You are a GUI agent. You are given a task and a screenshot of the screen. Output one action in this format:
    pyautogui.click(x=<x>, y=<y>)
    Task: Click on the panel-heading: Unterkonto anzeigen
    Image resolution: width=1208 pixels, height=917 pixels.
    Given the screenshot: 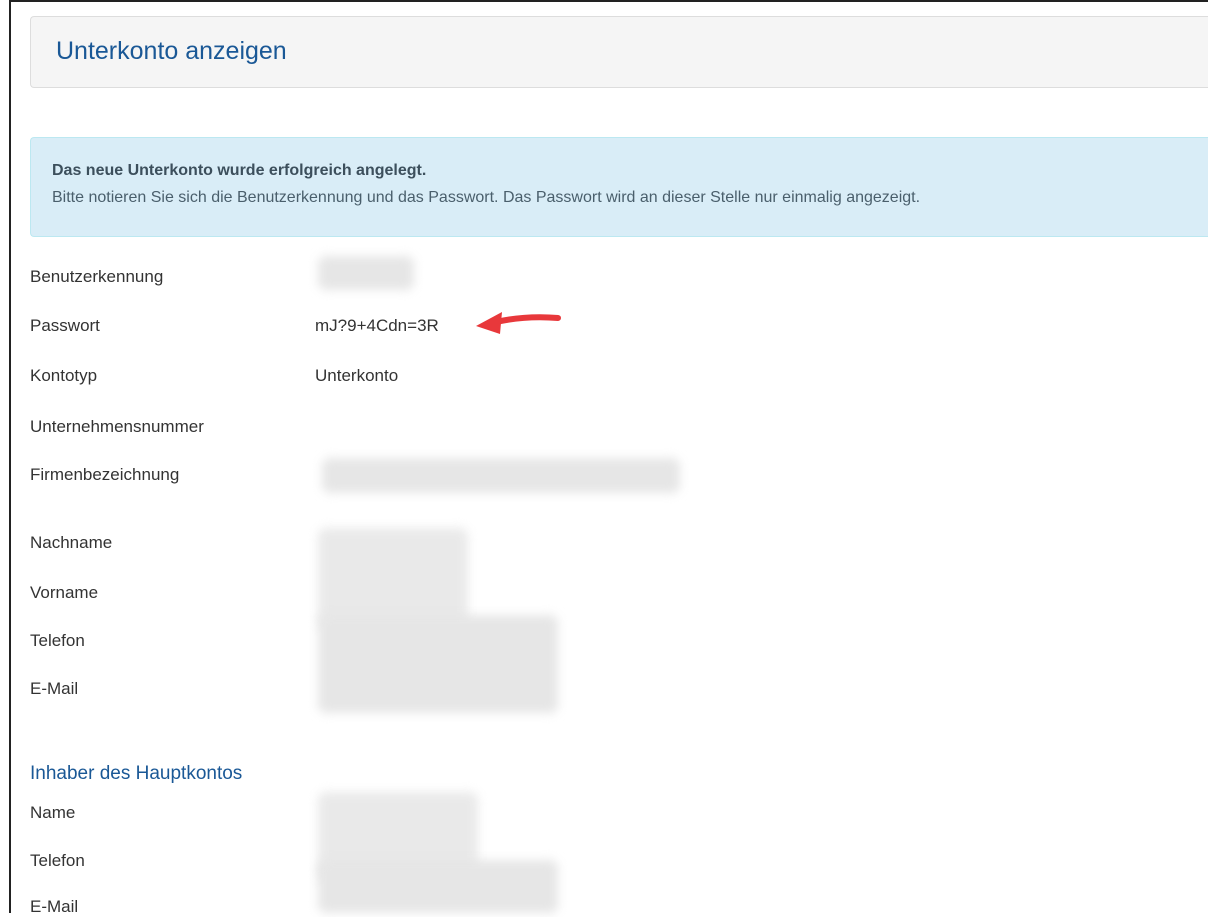 What is the action you would take?
    pyautogui.click(x=619, y=52)
    